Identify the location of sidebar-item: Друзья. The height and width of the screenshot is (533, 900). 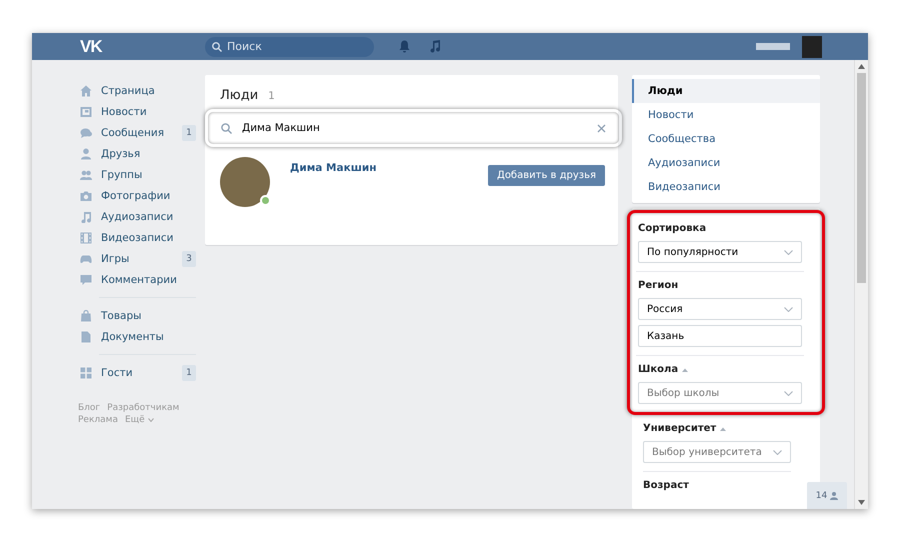
(137, 153).